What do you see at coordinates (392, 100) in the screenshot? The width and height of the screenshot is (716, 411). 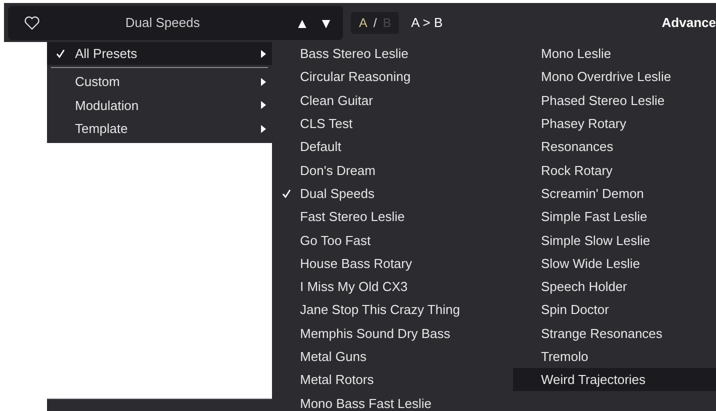 I see `menu-item: Clean Guitar` at bounding box center [392, 100].